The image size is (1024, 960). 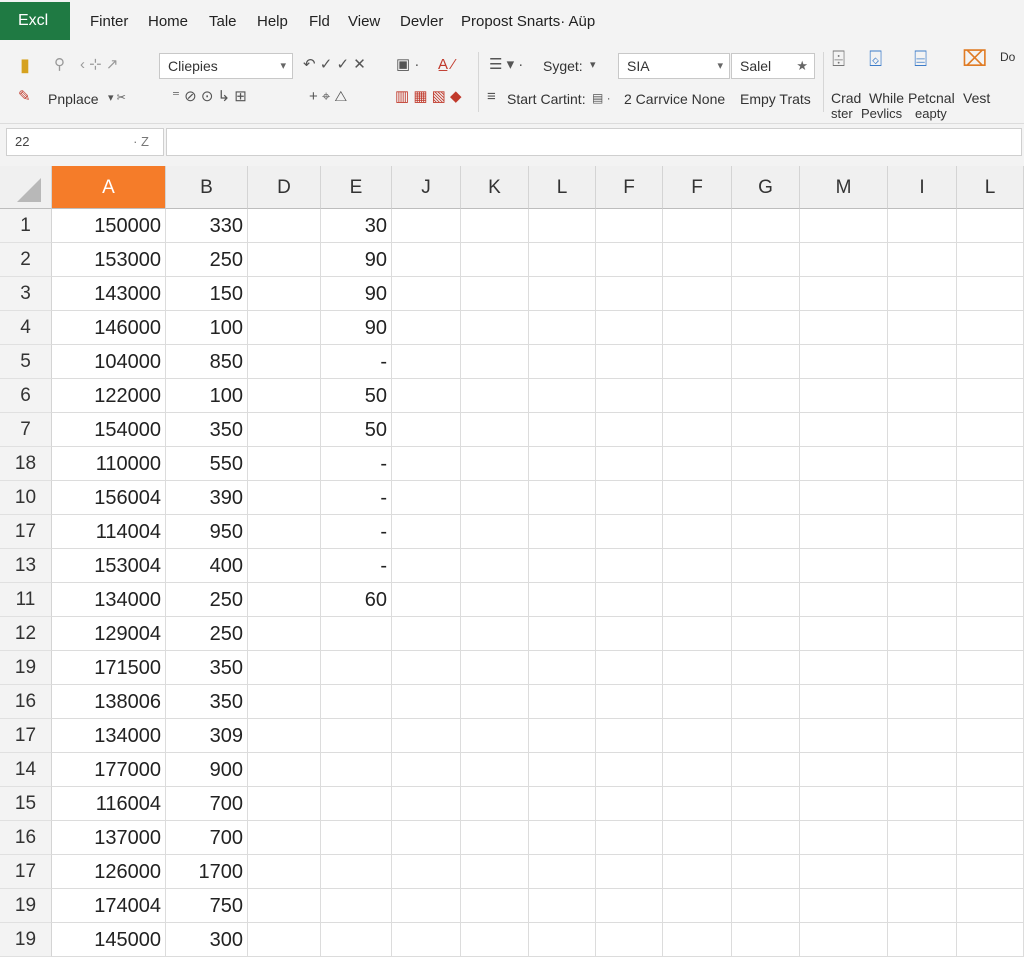 I want to click on app-title-tab: Excl, so click(x=35, y=21).